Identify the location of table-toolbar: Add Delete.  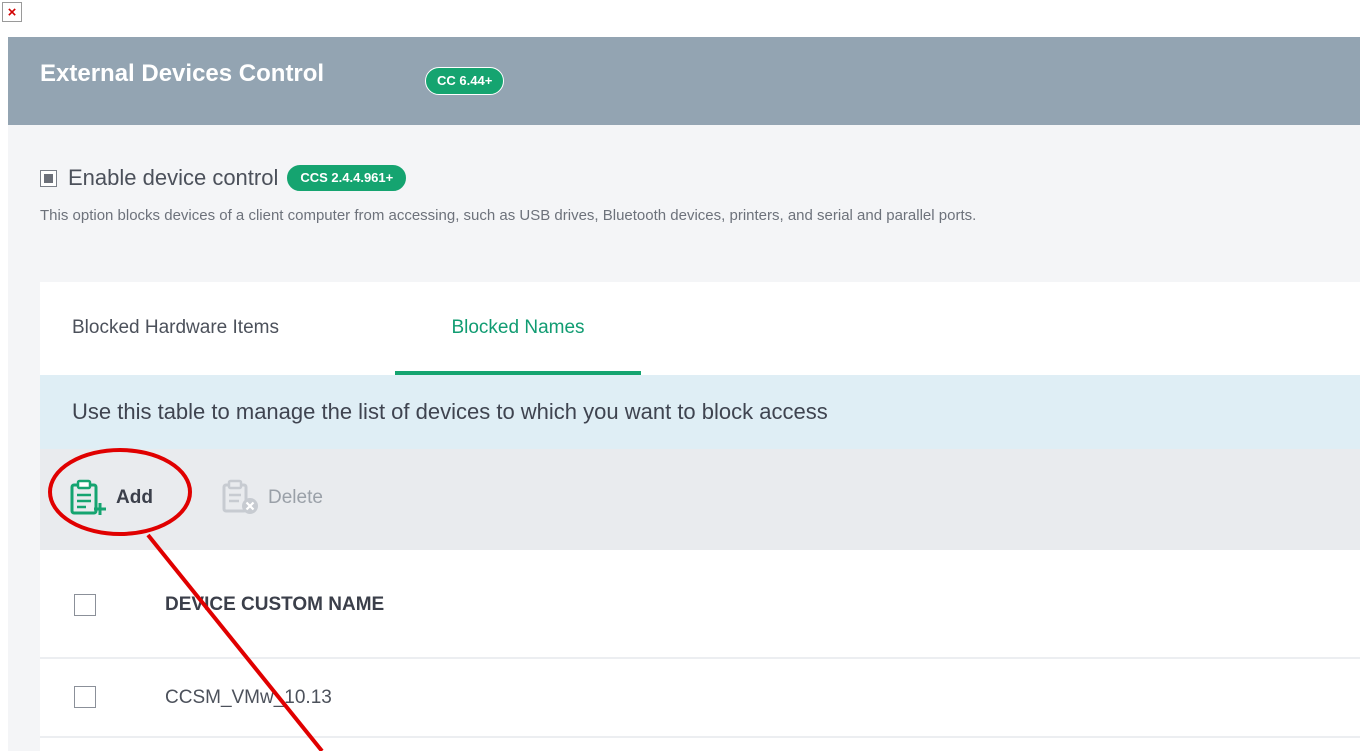
(700, 499).